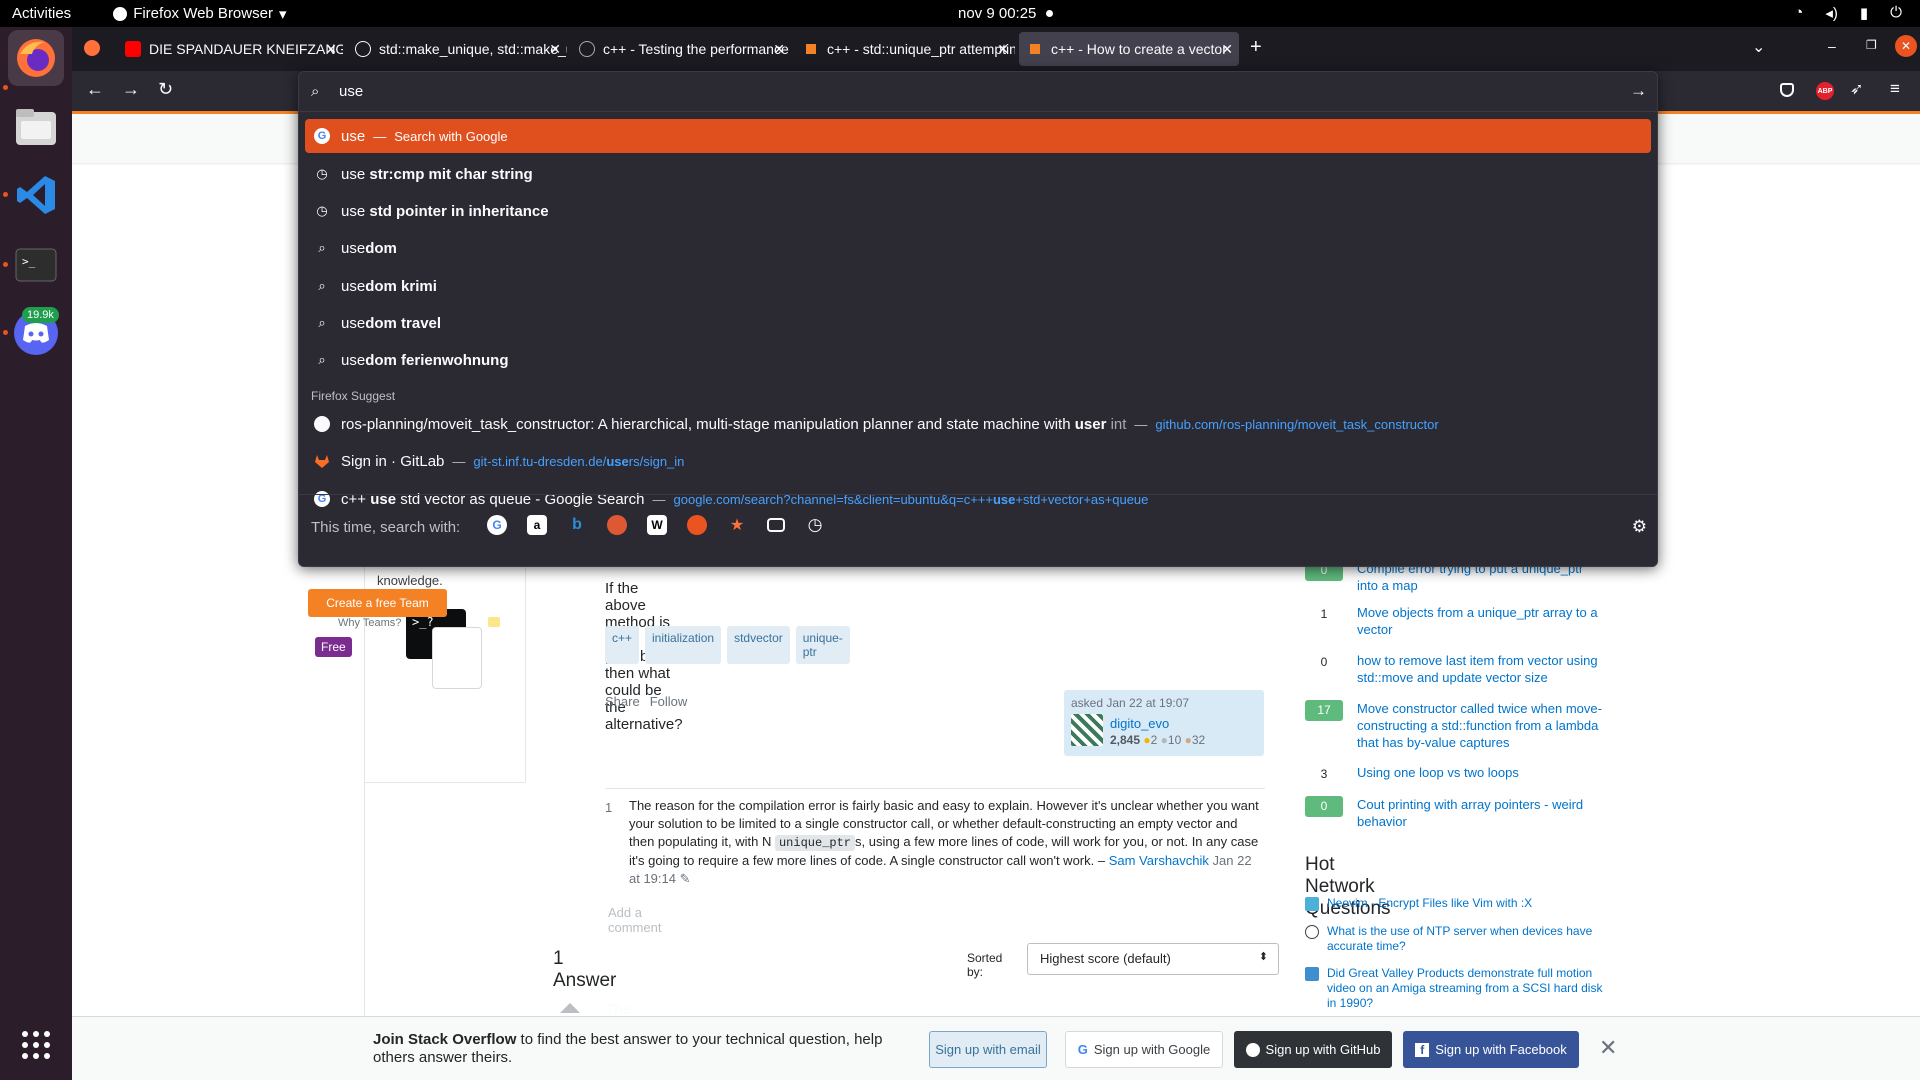 The height and width of the screenshot is (1080, 1920). I want to click on list-item: Neovim - Encrypt Files like Vim with :X, so click(1455, 903).